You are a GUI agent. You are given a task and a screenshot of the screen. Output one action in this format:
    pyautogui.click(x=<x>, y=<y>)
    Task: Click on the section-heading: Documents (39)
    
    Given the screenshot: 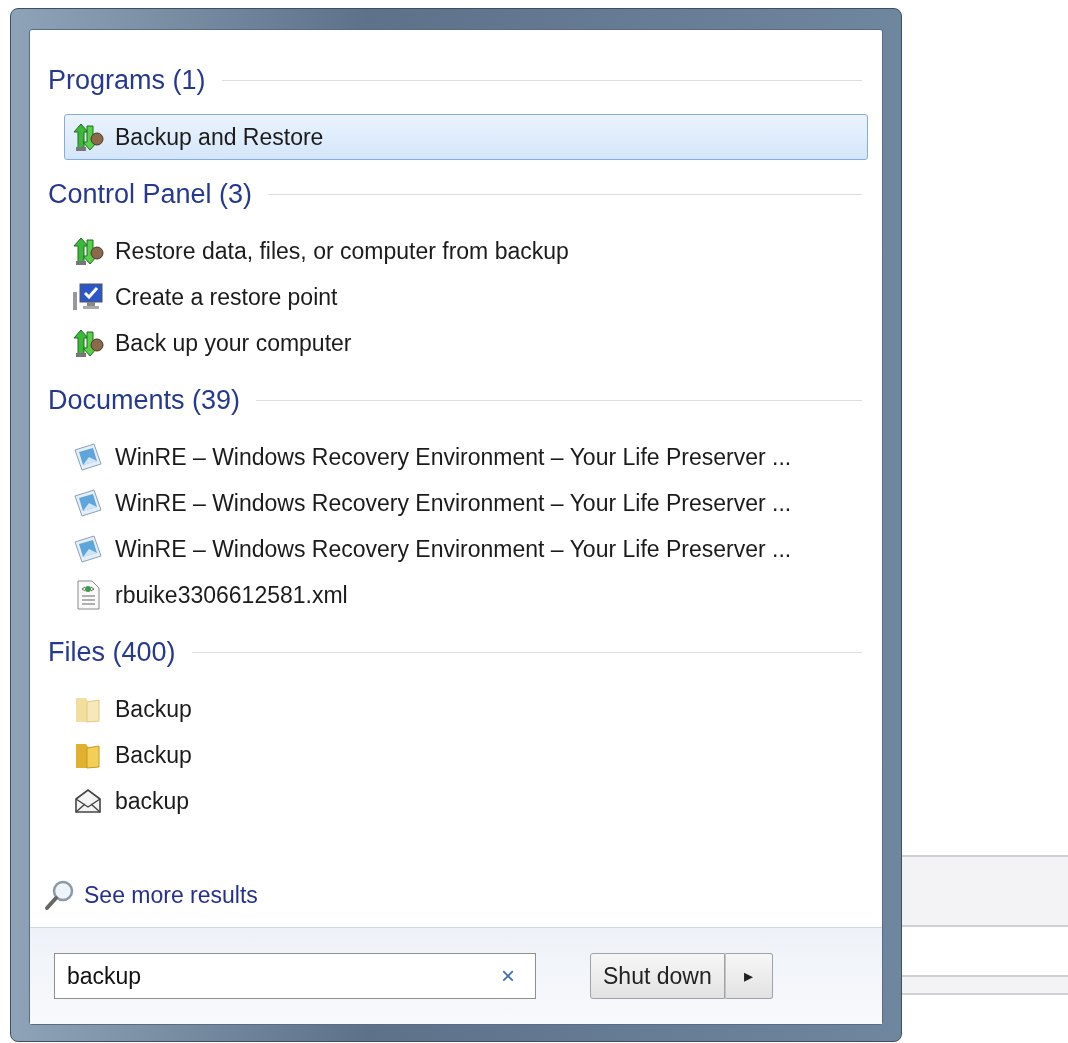 What is the action you would take?
    pyautogui.click(x=144, y=400)
    